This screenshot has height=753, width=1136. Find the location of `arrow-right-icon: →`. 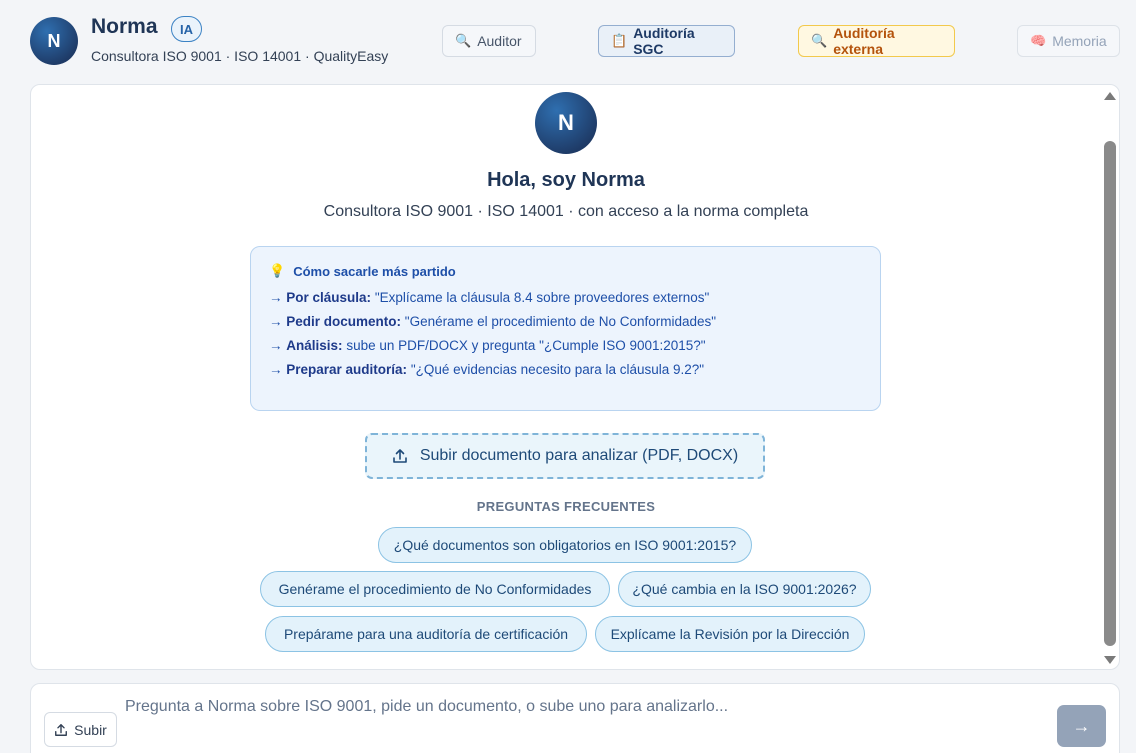

arrow-right-icon: → is located at coordinates (1081, 725).